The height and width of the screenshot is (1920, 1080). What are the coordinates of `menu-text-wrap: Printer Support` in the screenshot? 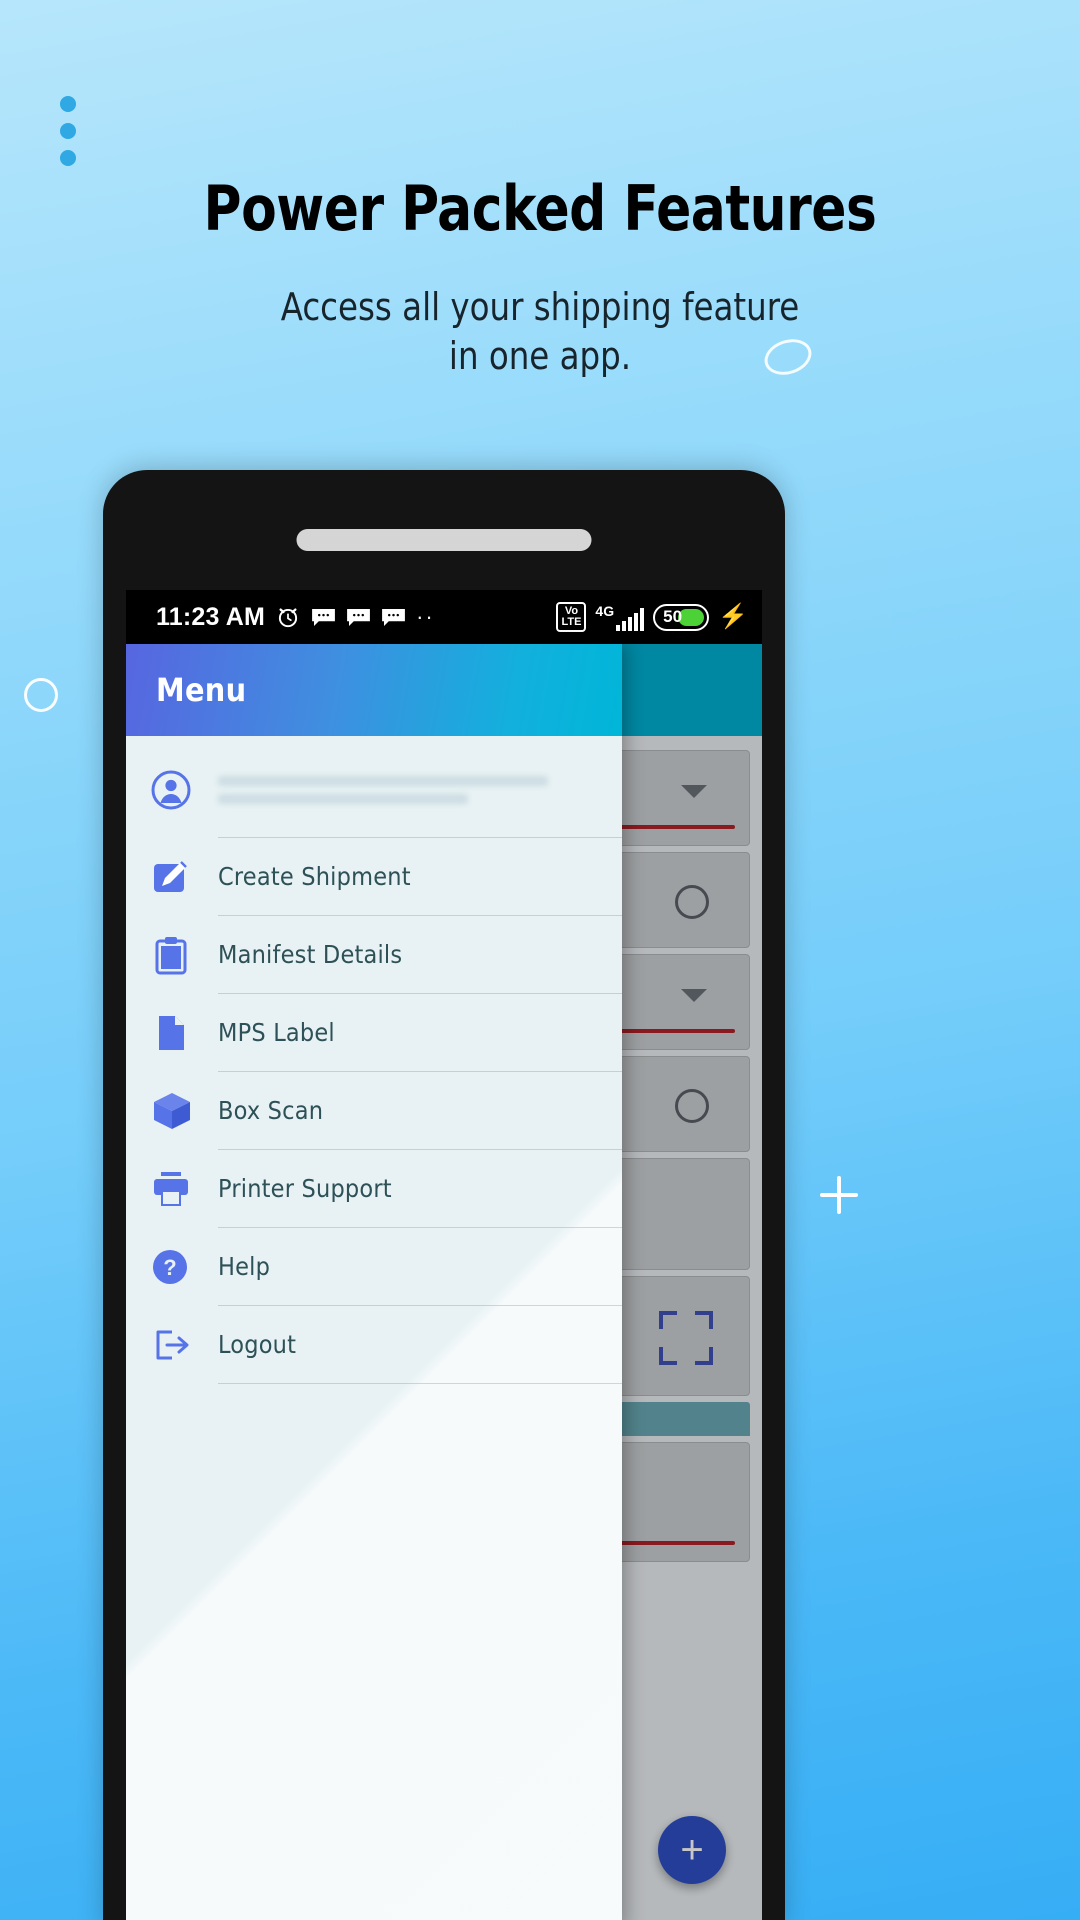 It's located at (420, 1189).